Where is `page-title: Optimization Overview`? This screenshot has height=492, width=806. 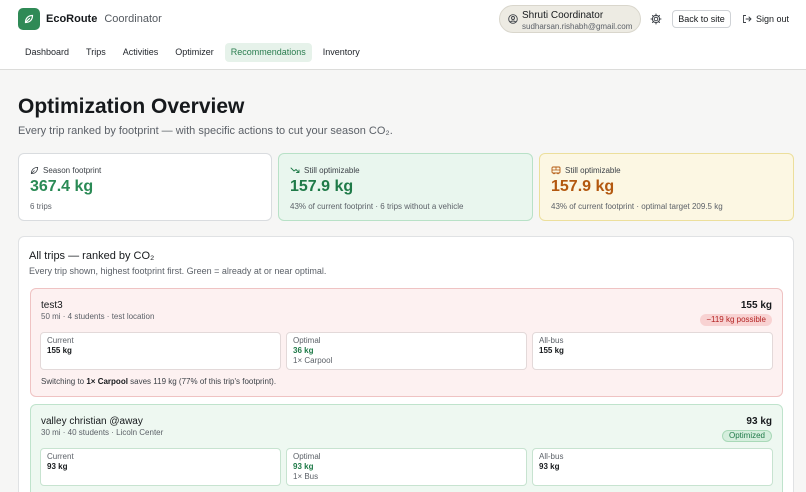 page-title: Optimization Overview is located at coordinates (131, 106).